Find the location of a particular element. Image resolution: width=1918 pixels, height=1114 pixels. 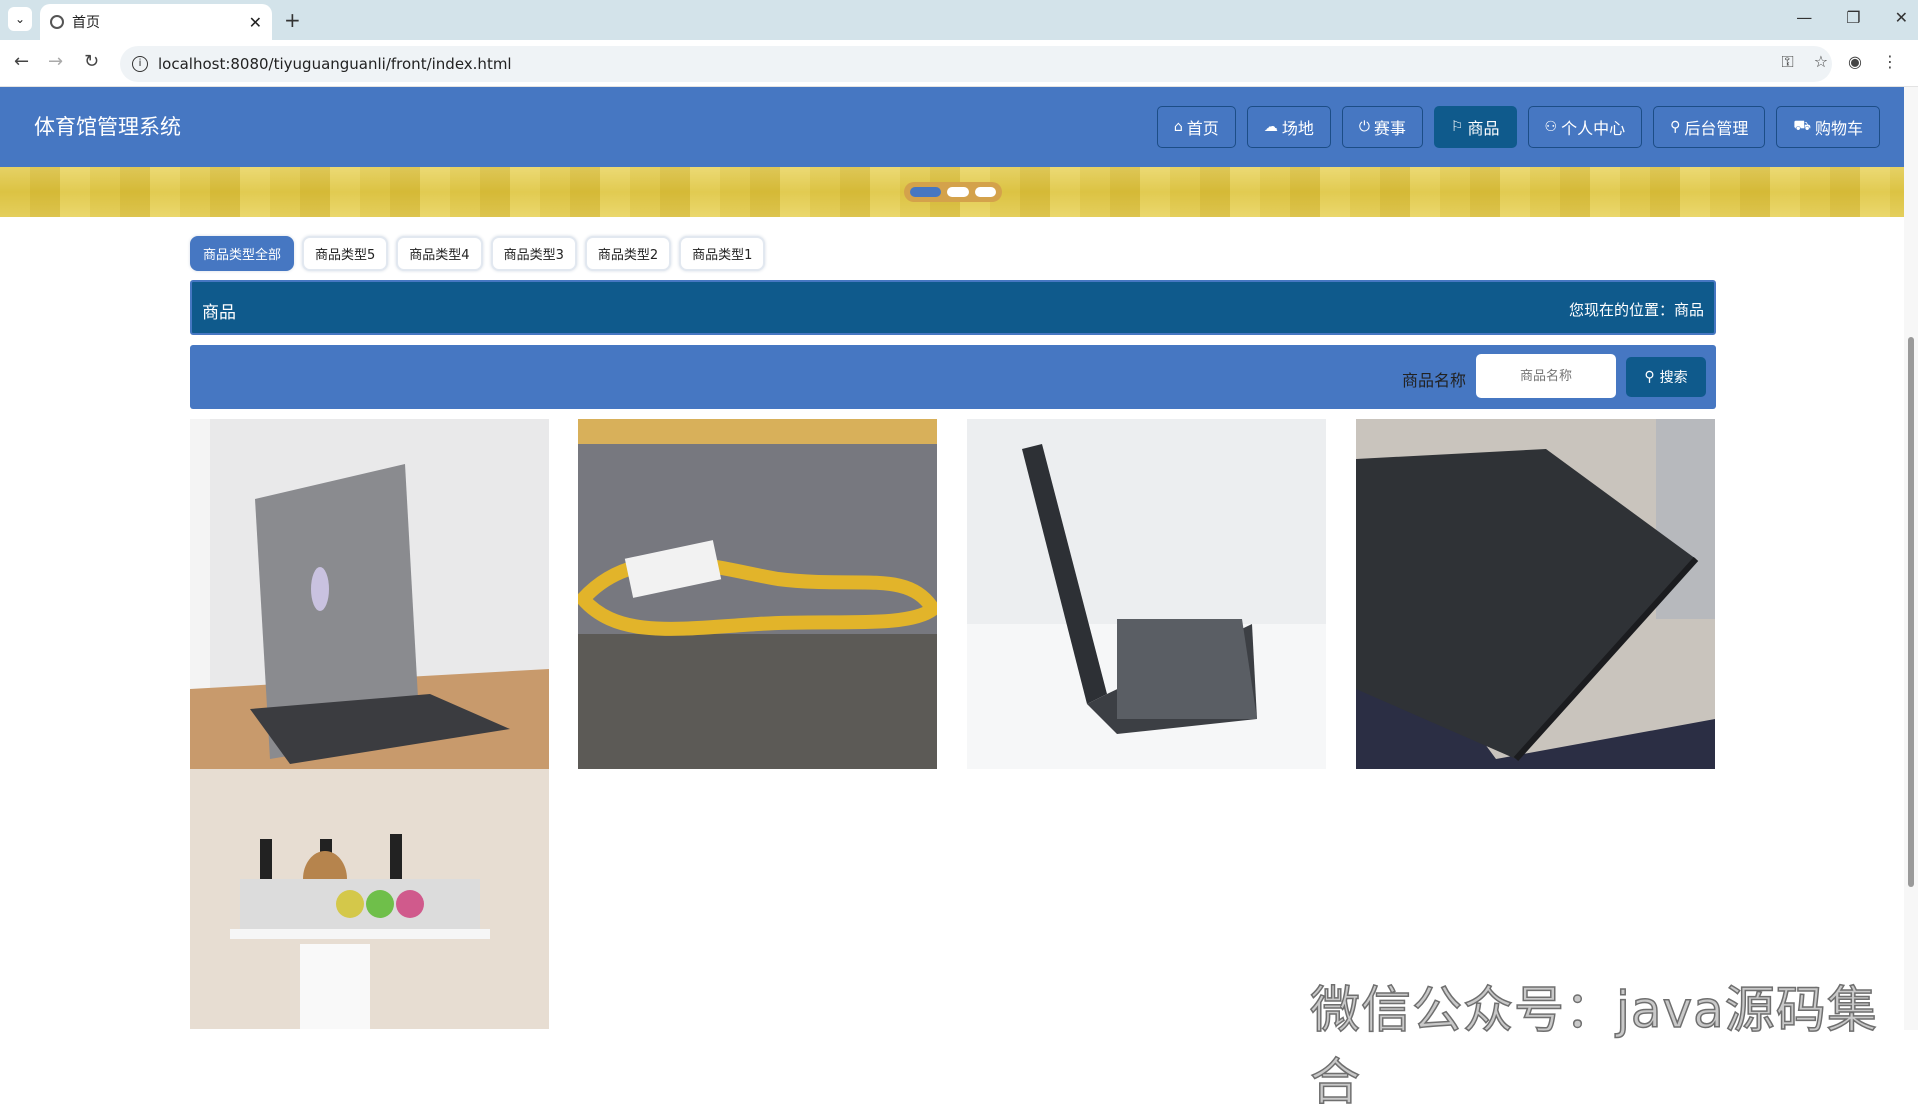

page-scrollbar is located at coordinates (1911, 558).